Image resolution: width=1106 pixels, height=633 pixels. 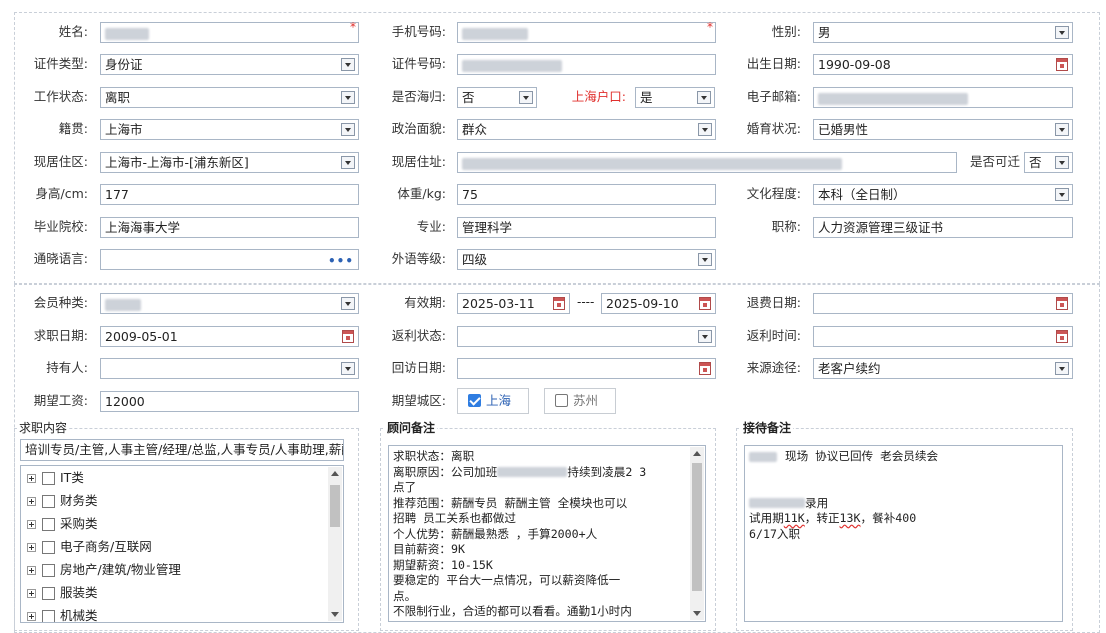 I want to click on title-field: 人力资源管理三级证书, so click(x=943, y=227).